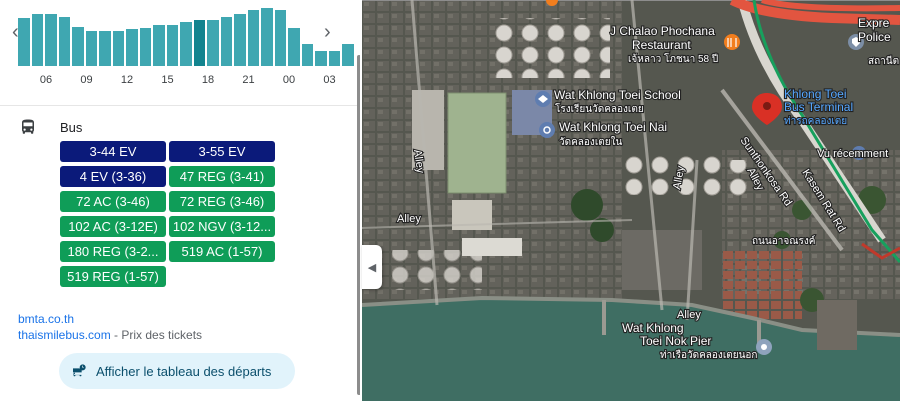  I want to click on label-temple-thai: วัดคลองเตยใน, so click(590, 142).